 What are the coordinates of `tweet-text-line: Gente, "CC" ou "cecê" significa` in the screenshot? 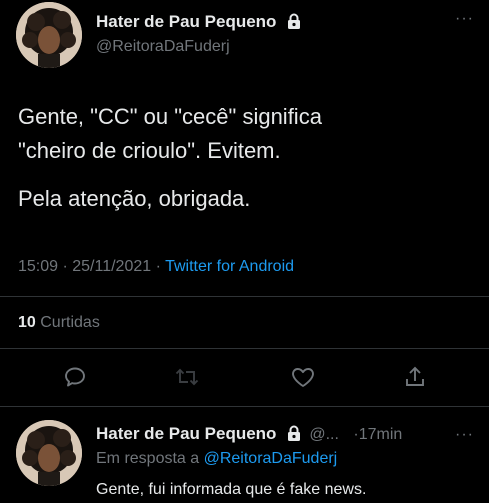 It's located at (170, 116).